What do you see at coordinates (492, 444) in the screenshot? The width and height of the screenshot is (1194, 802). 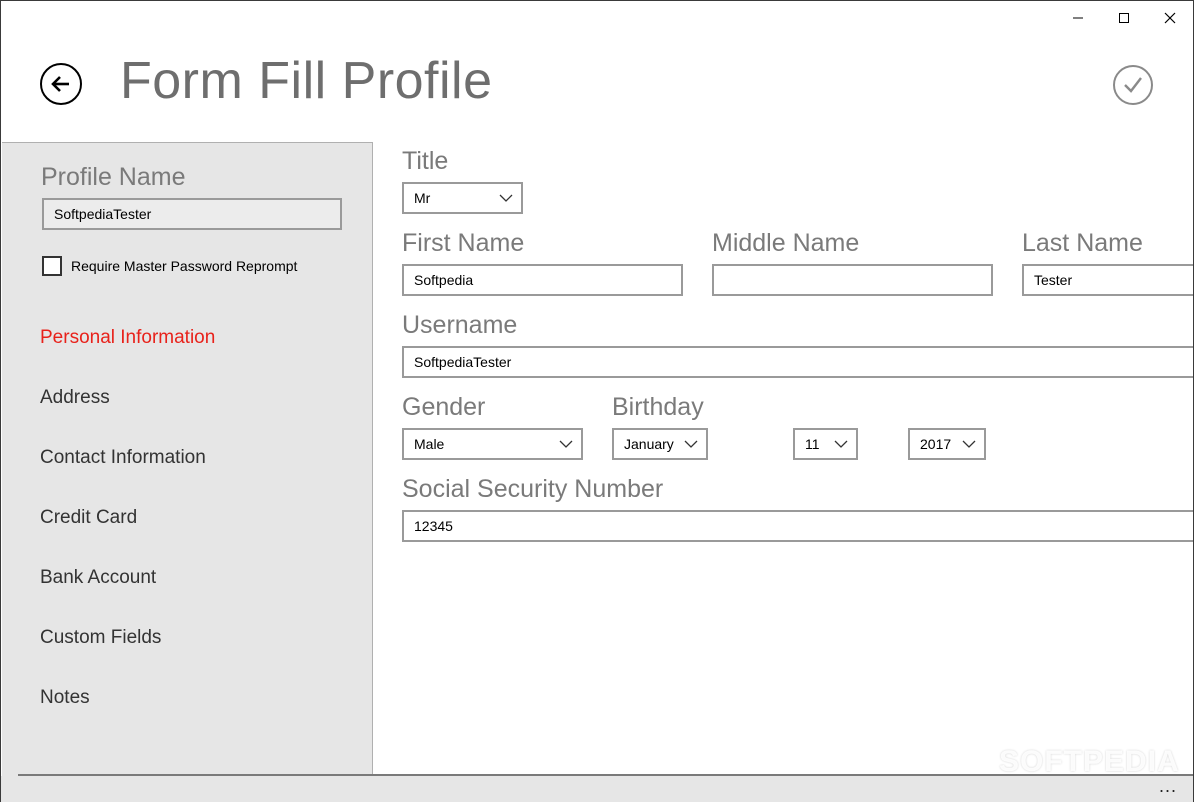 I see `gender-select: Male` at bounding box center [492, 444].